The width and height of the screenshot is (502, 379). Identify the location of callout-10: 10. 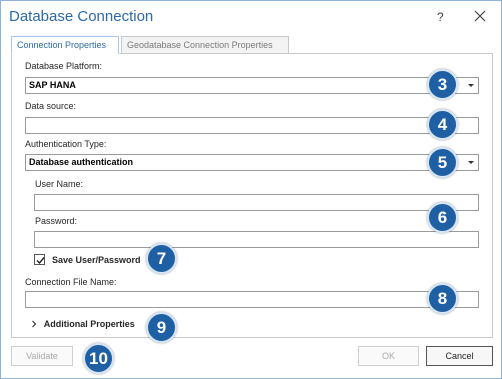
(98, 358).